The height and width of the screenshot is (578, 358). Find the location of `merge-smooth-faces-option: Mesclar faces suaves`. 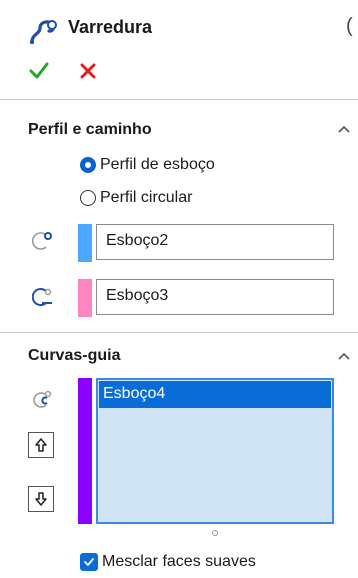

merge-smooth-faces-option: Mesclar faces suaves is located at coordinates (168, 562).